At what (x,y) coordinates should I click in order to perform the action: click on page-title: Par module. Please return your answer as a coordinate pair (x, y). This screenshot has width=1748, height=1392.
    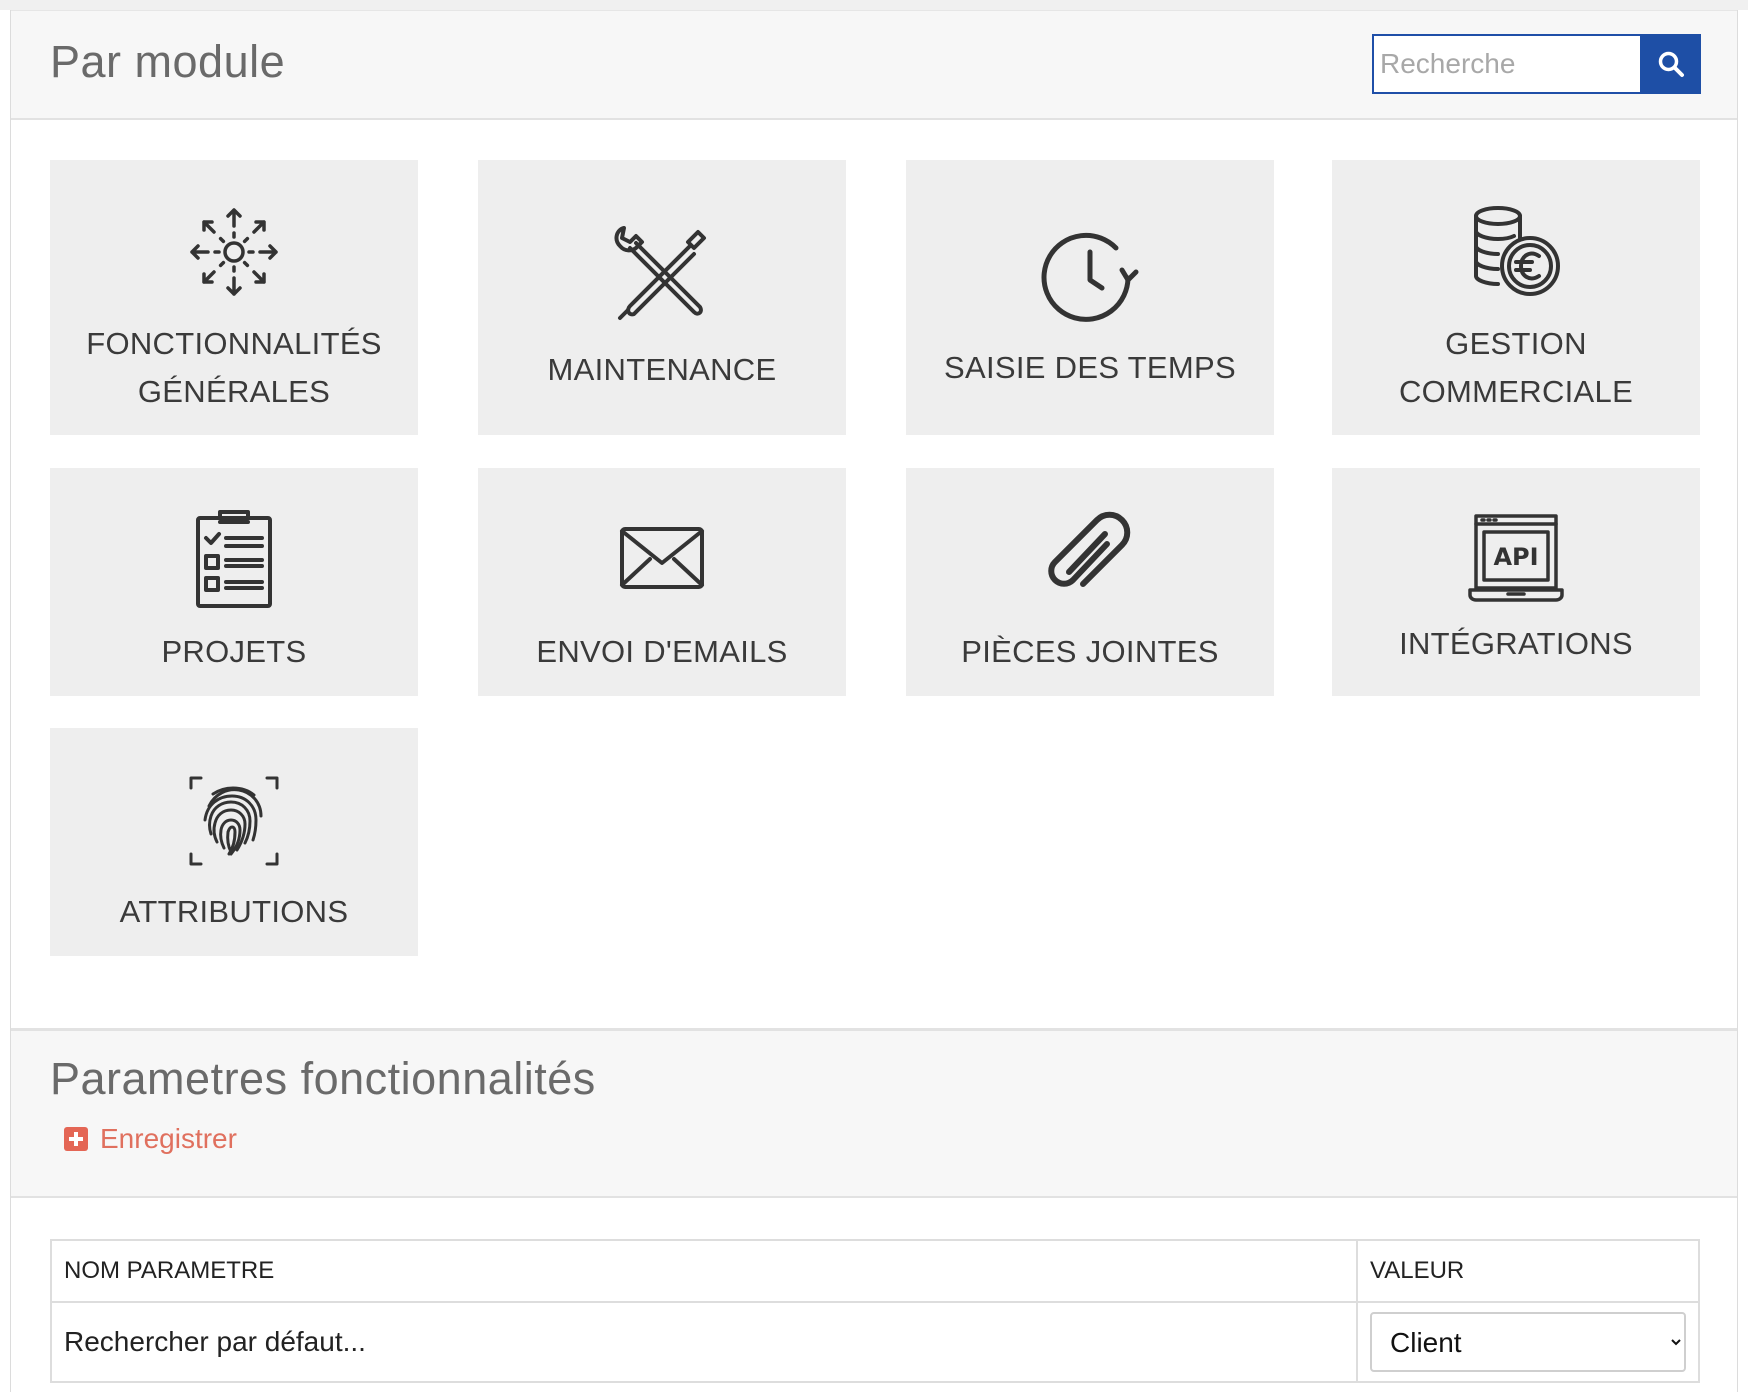
    Looking at the image, I should click on (168, 61).